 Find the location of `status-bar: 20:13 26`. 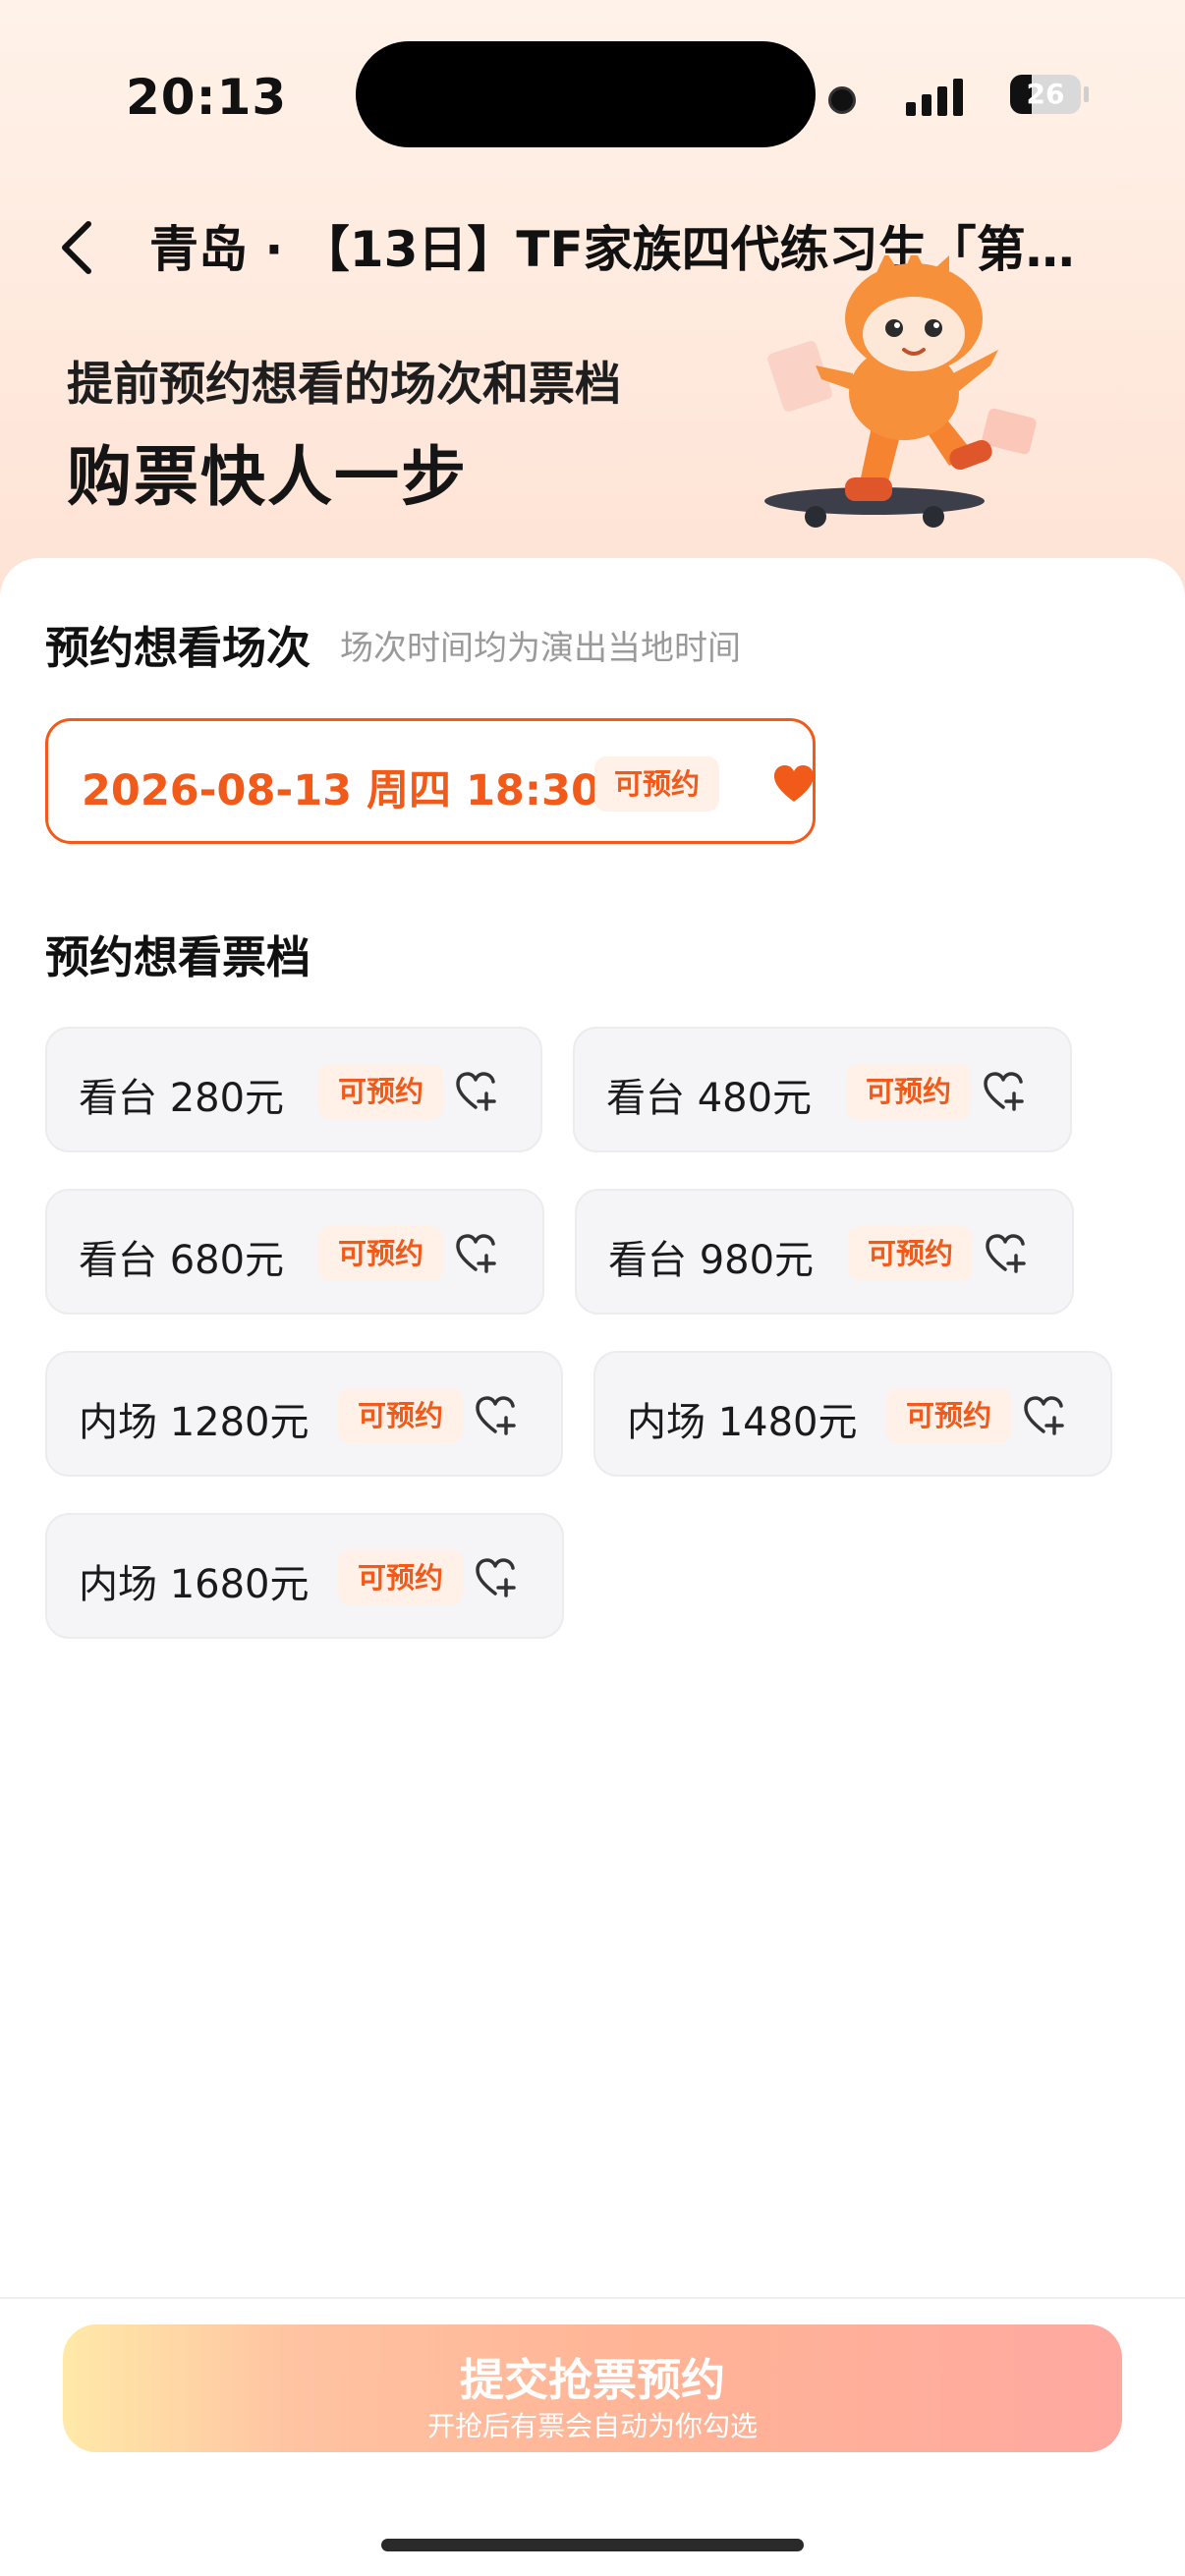

status-bar: 20:13 26 is located at coordinates (592, 88).